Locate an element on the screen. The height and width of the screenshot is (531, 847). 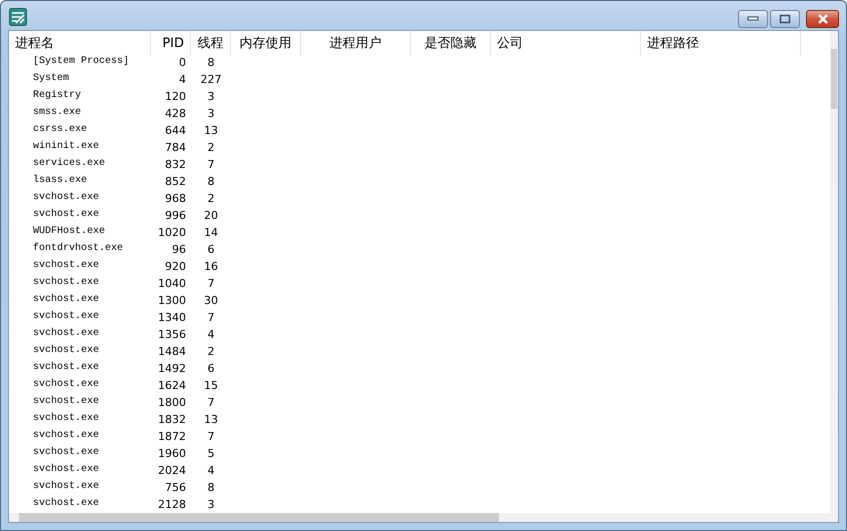
column-header: 进程名 is located at coordinates (34, 43).